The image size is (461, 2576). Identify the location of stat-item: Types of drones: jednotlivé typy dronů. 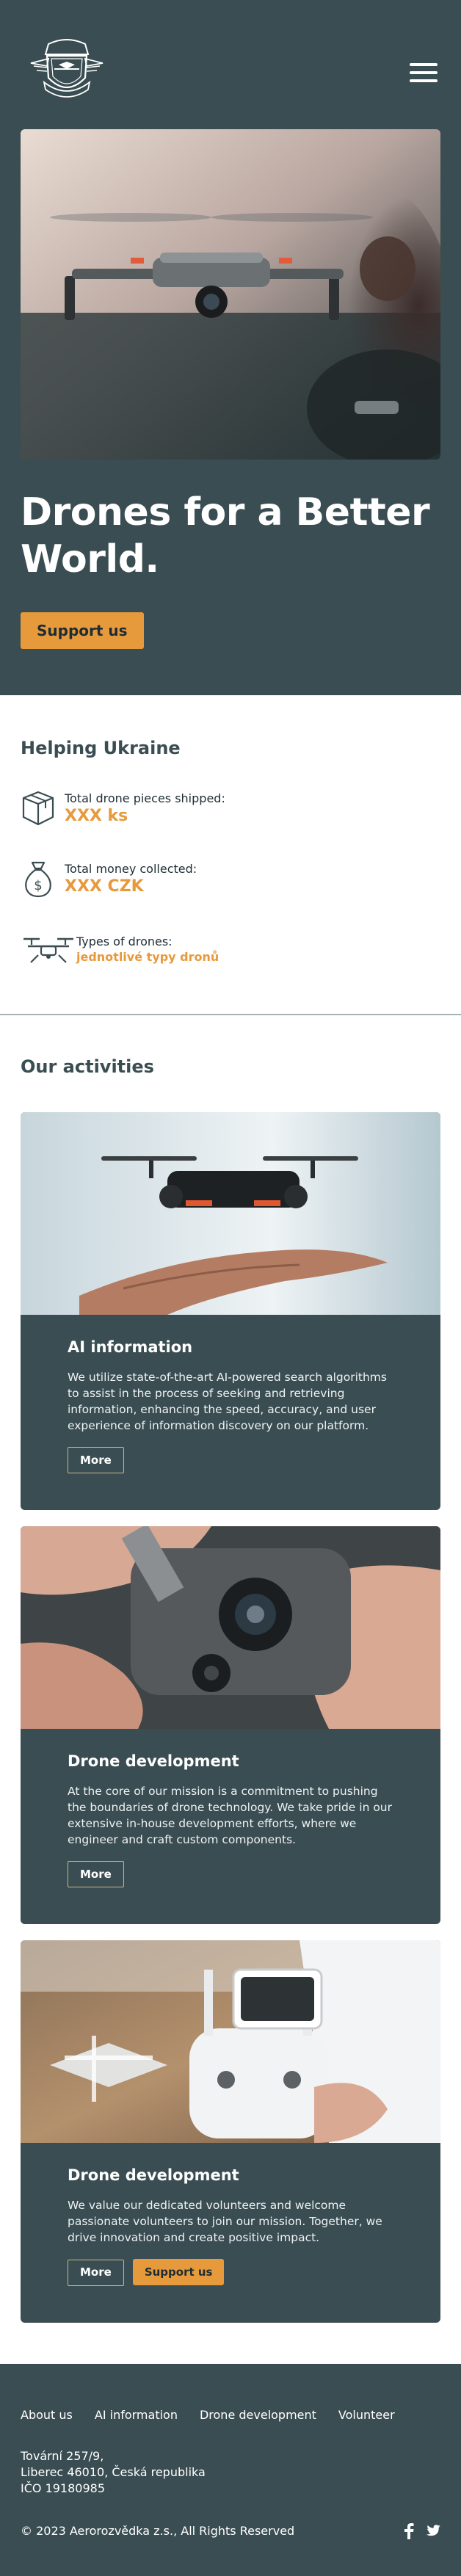
(230, 950).